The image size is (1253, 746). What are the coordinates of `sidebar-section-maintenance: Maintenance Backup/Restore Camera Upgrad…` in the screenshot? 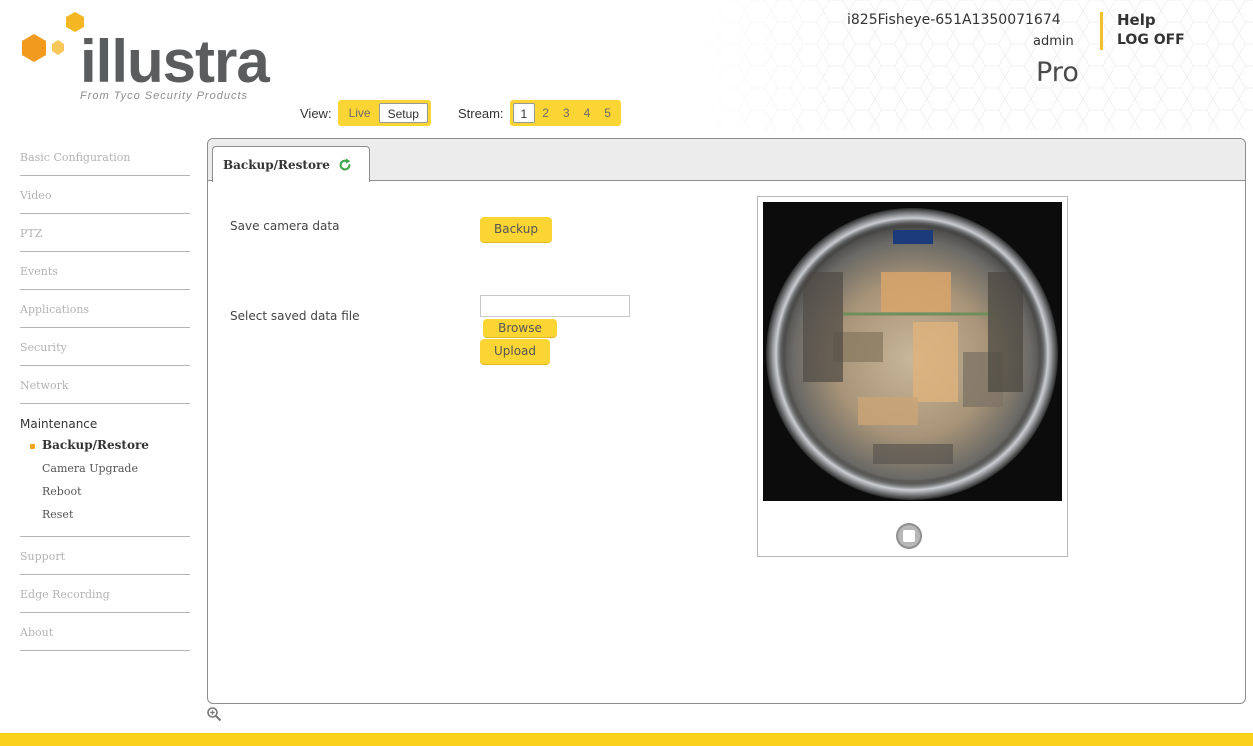 It's located at (105, 470).